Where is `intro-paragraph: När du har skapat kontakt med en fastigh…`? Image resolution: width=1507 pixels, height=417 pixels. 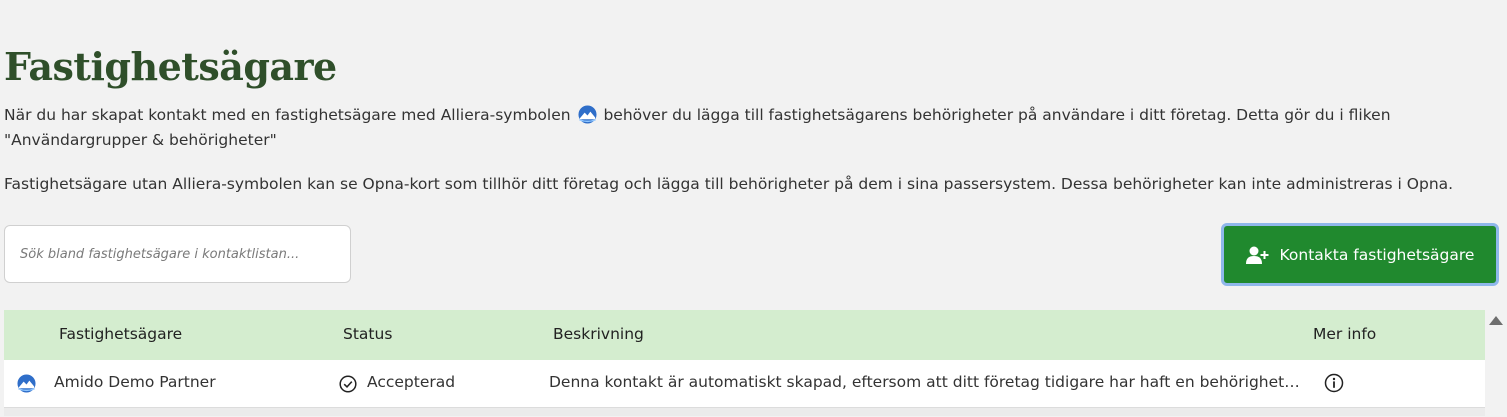 intro-paragraph: När du har skapat kontakt med en fastigh… is located at coordinates (724, 128).